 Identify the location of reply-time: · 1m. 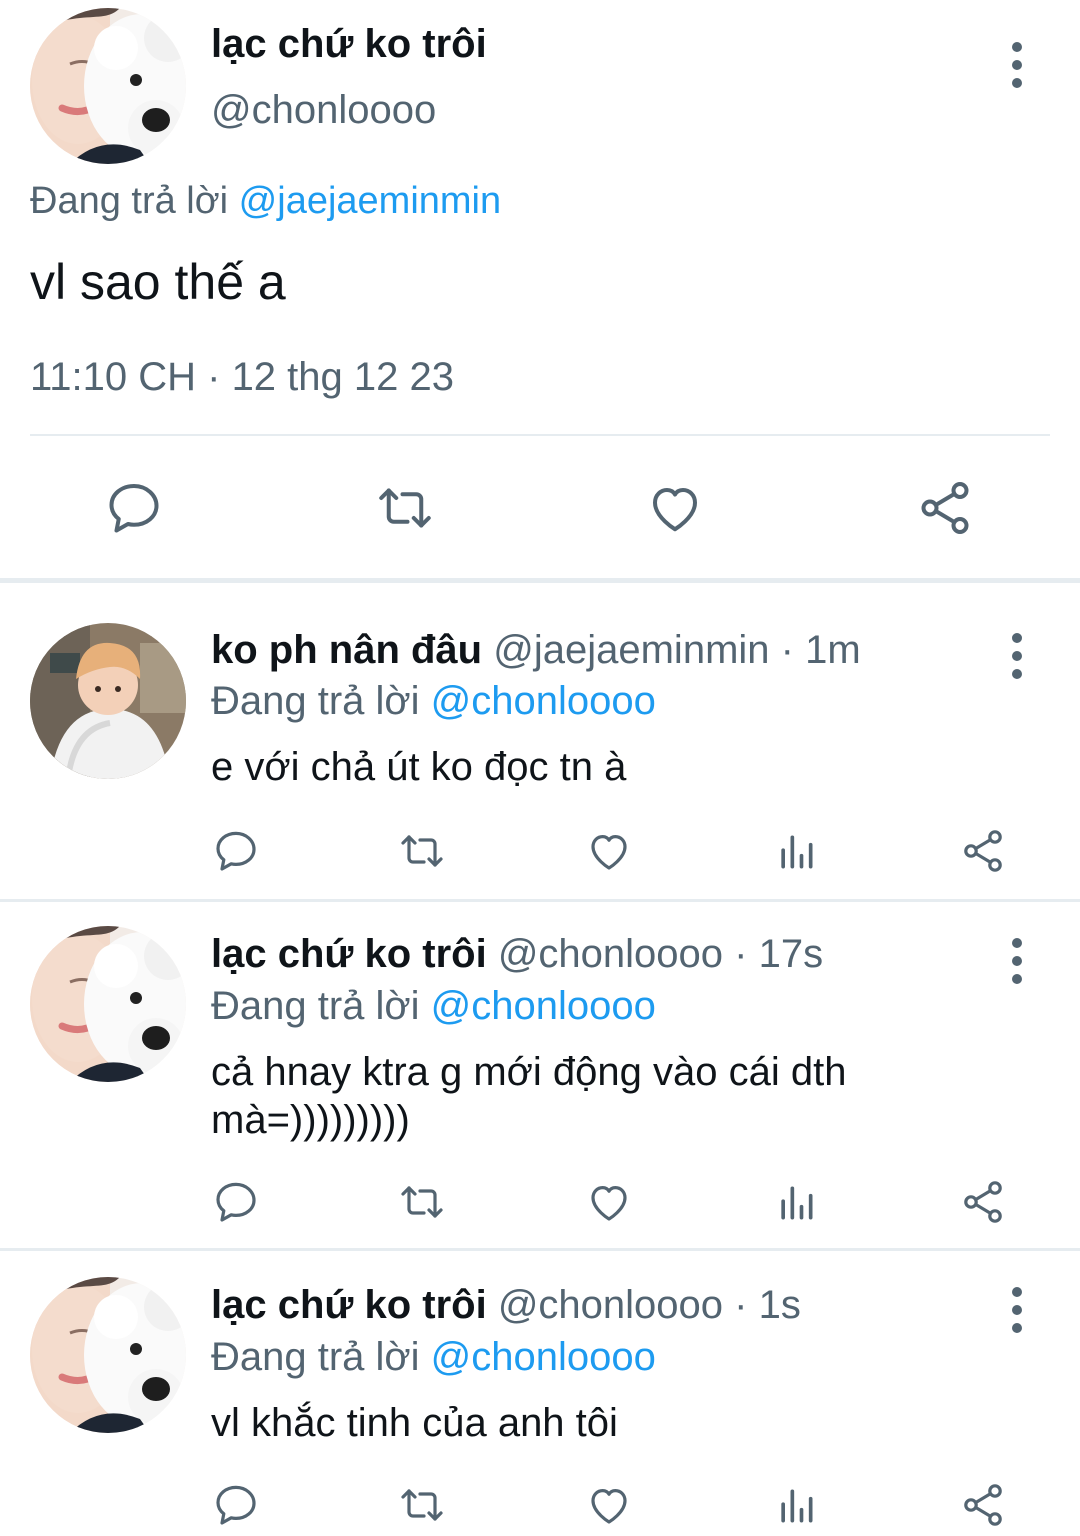
(821, 650).